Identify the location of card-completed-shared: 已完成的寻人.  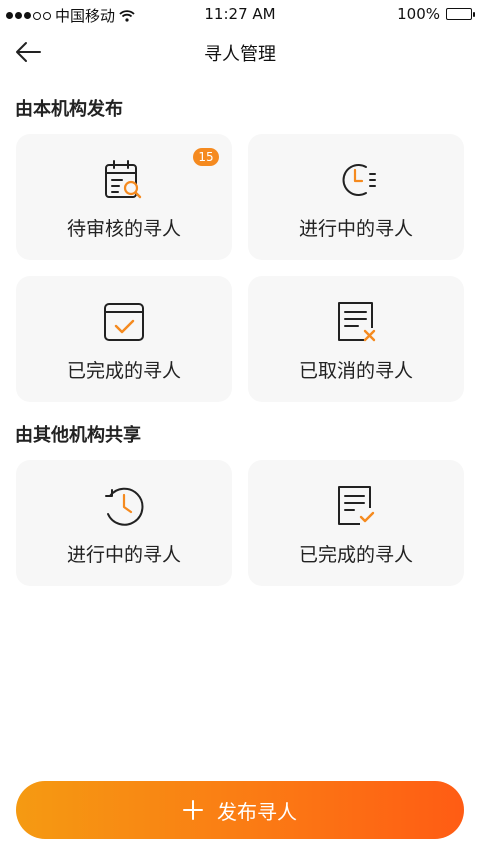
(356, 523).